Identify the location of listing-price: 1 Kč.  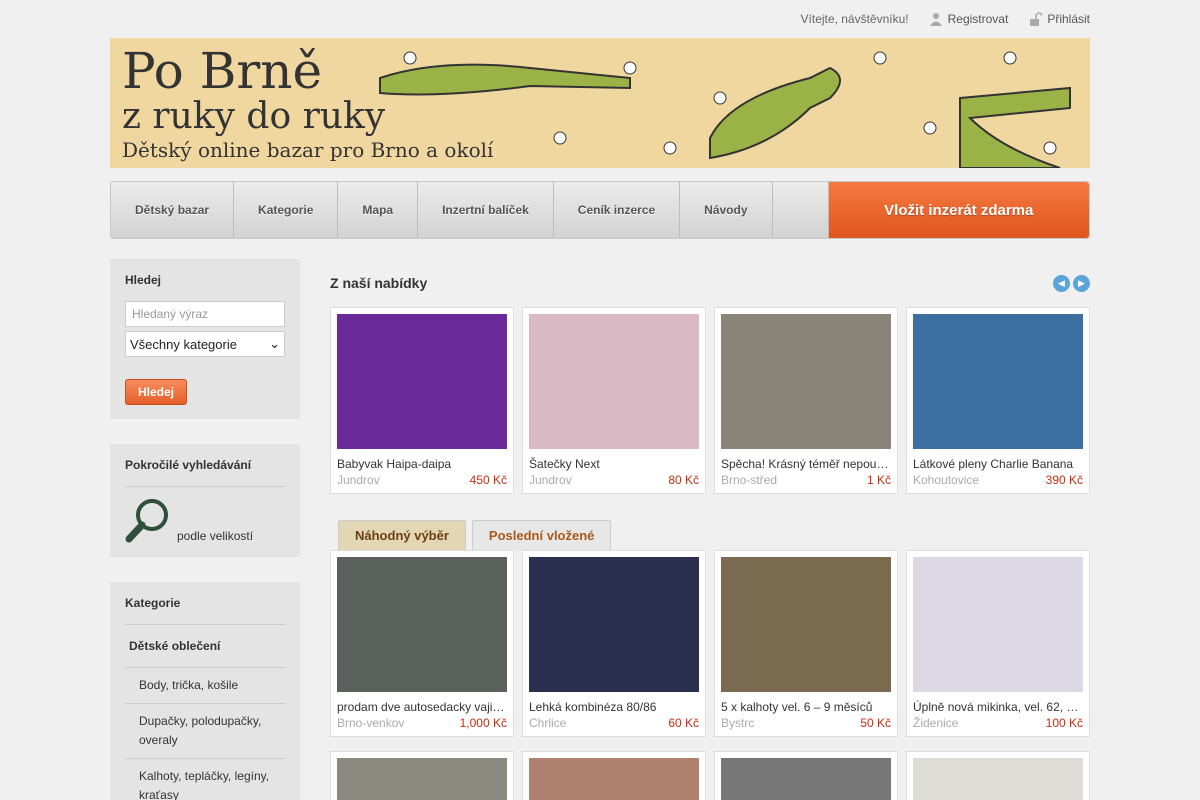
(878, 480).